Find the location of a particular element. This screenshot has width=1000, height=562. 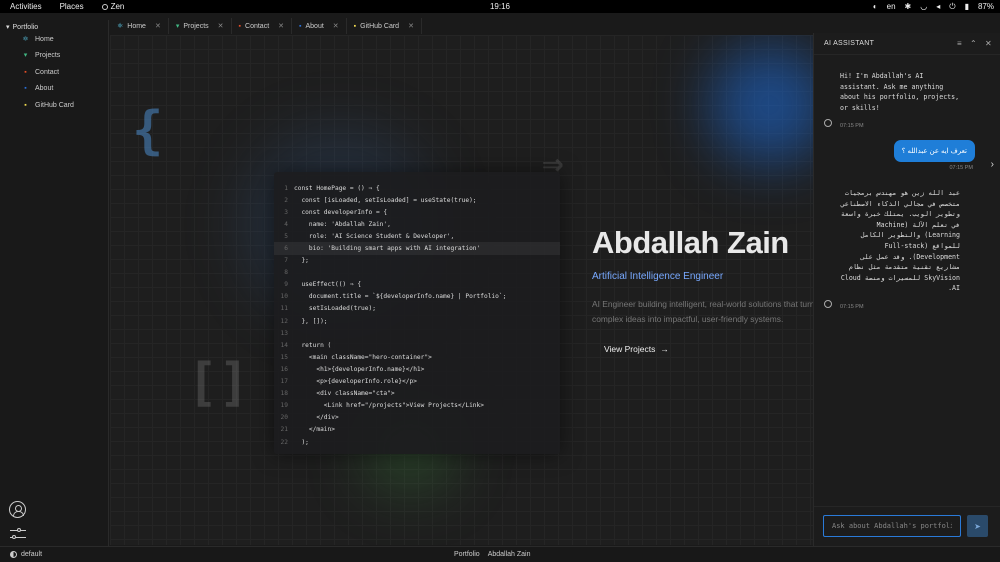

line-number: 11 is located at coordinates (284, 309).